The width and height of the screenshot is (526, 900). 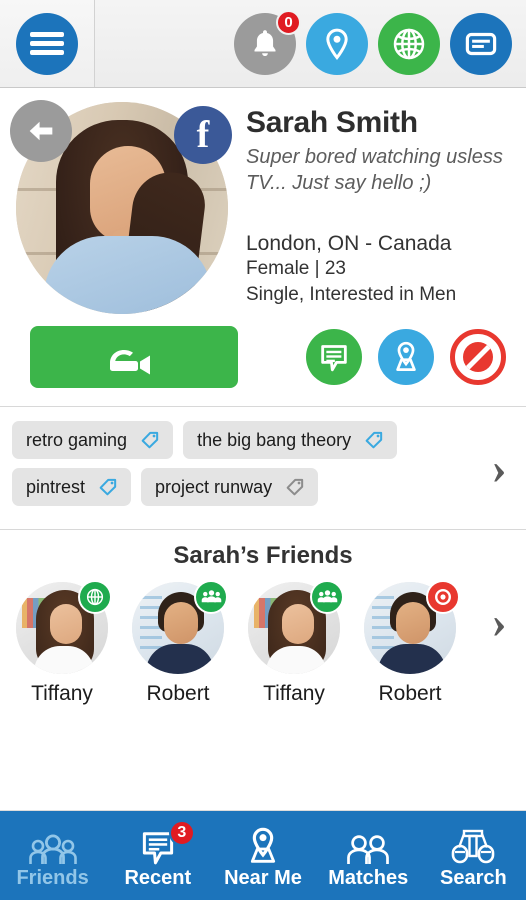 What do you see at coordinates (296, 269) in the screenshot?
I see `profile-gender-age: Female | 23` at bounding box center [296, 269].